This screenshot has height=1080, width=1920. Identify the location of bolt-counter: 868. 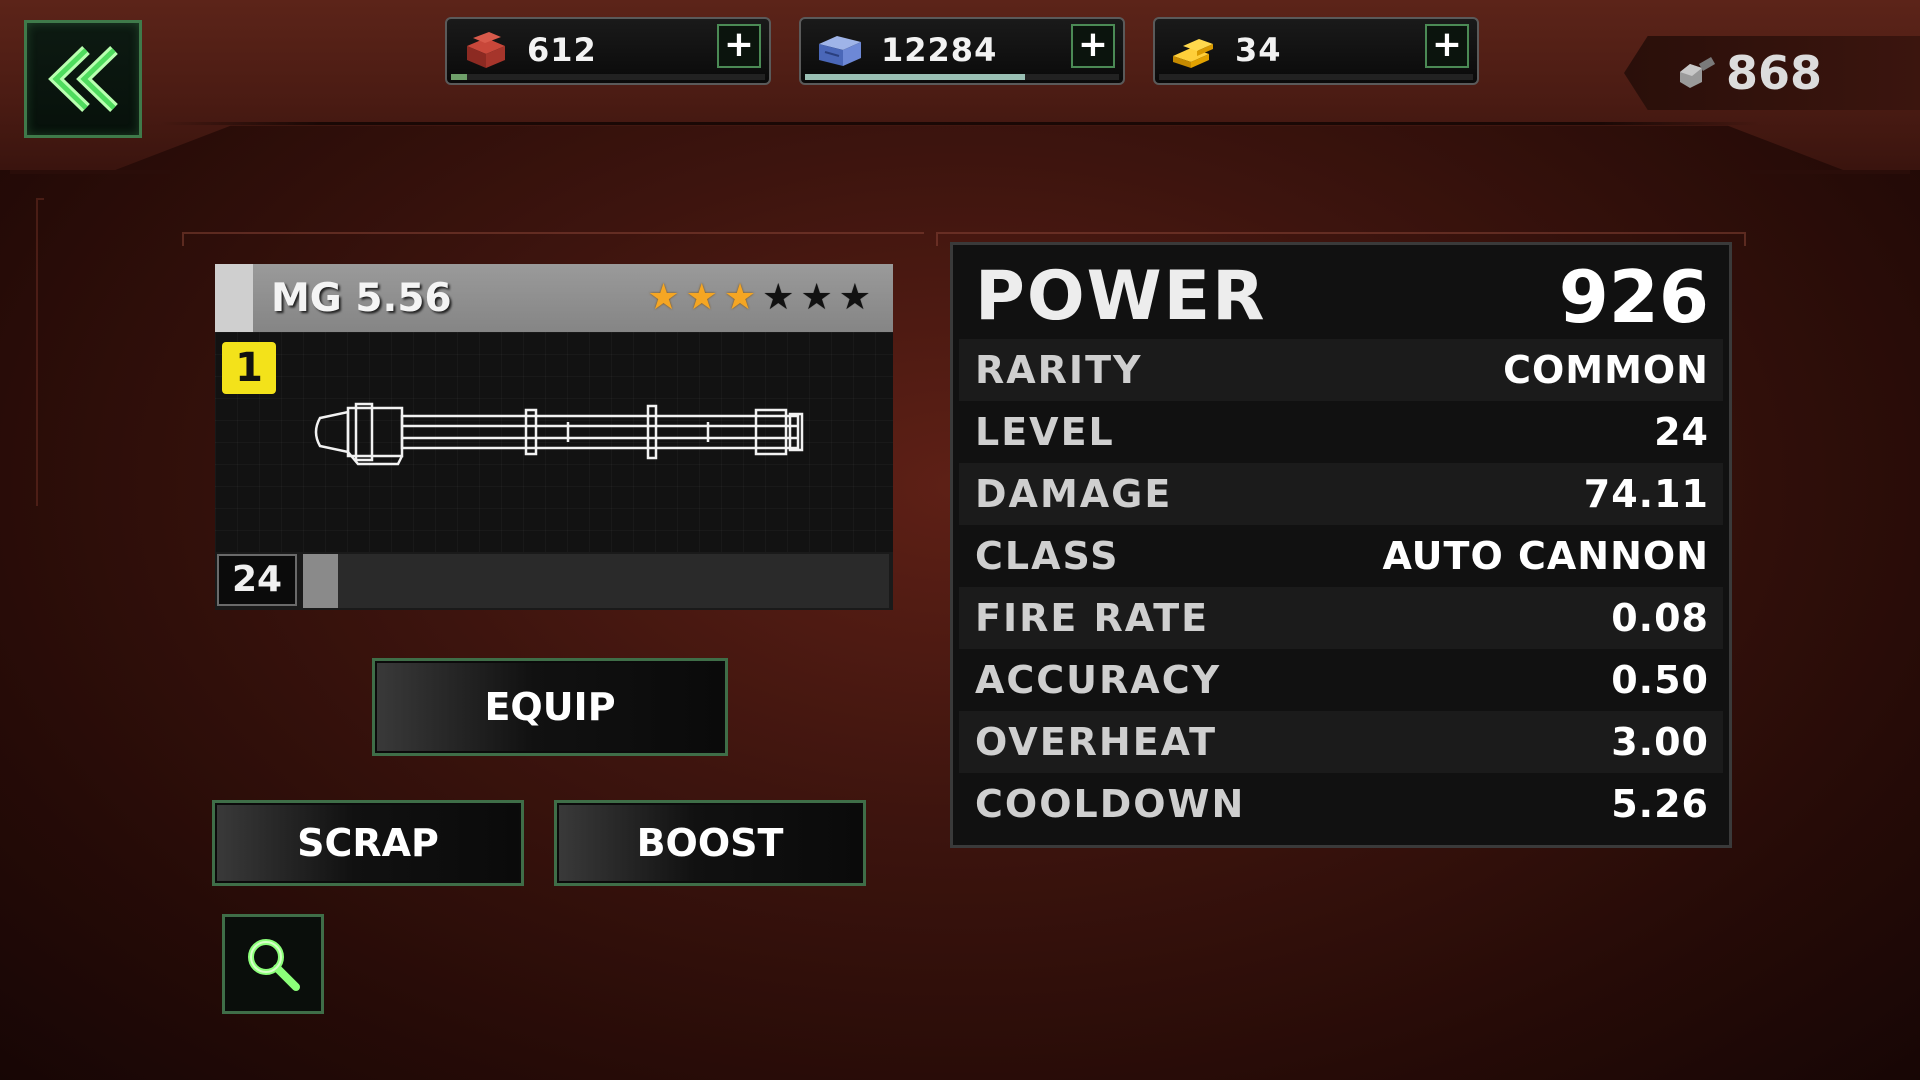
(1772, 73).